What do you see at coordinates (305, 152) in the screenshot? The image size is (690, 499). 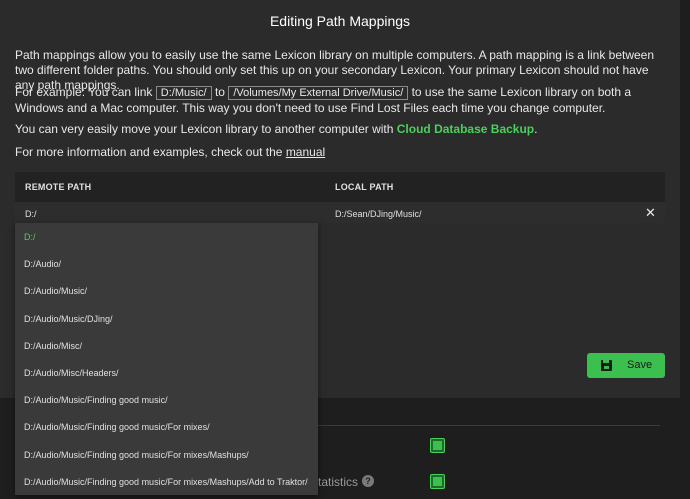 I see `manual-link: manual` at bounding box center [305, 152].